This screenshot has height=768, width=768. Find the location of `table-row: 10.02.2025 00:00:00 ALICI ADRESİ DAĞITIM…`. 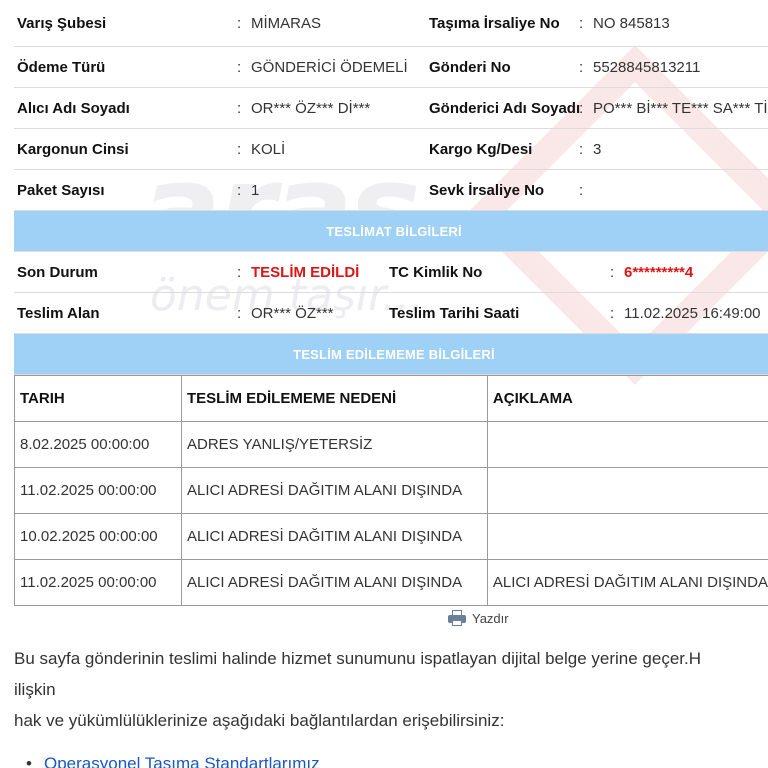

table-row: 10.02.2025 00:00:00 ALICI ADRESİ DAĞITIM… is located at coordinates (391, 536).